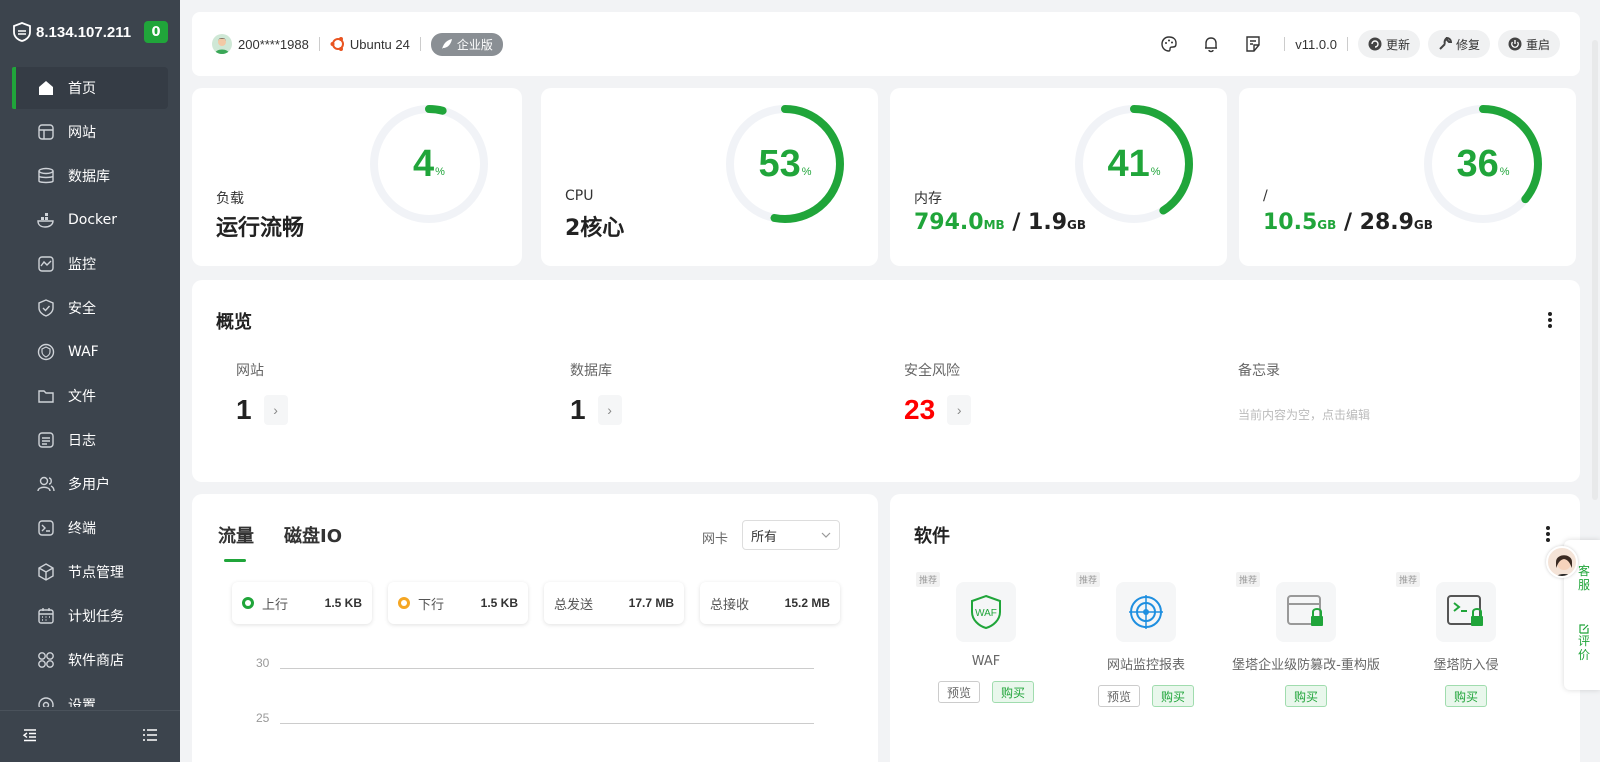  What do you see at coordinates (1585, 578) in the screenshot?
I see `customer-service-link: 客服` at bounding box center [1585, 578].